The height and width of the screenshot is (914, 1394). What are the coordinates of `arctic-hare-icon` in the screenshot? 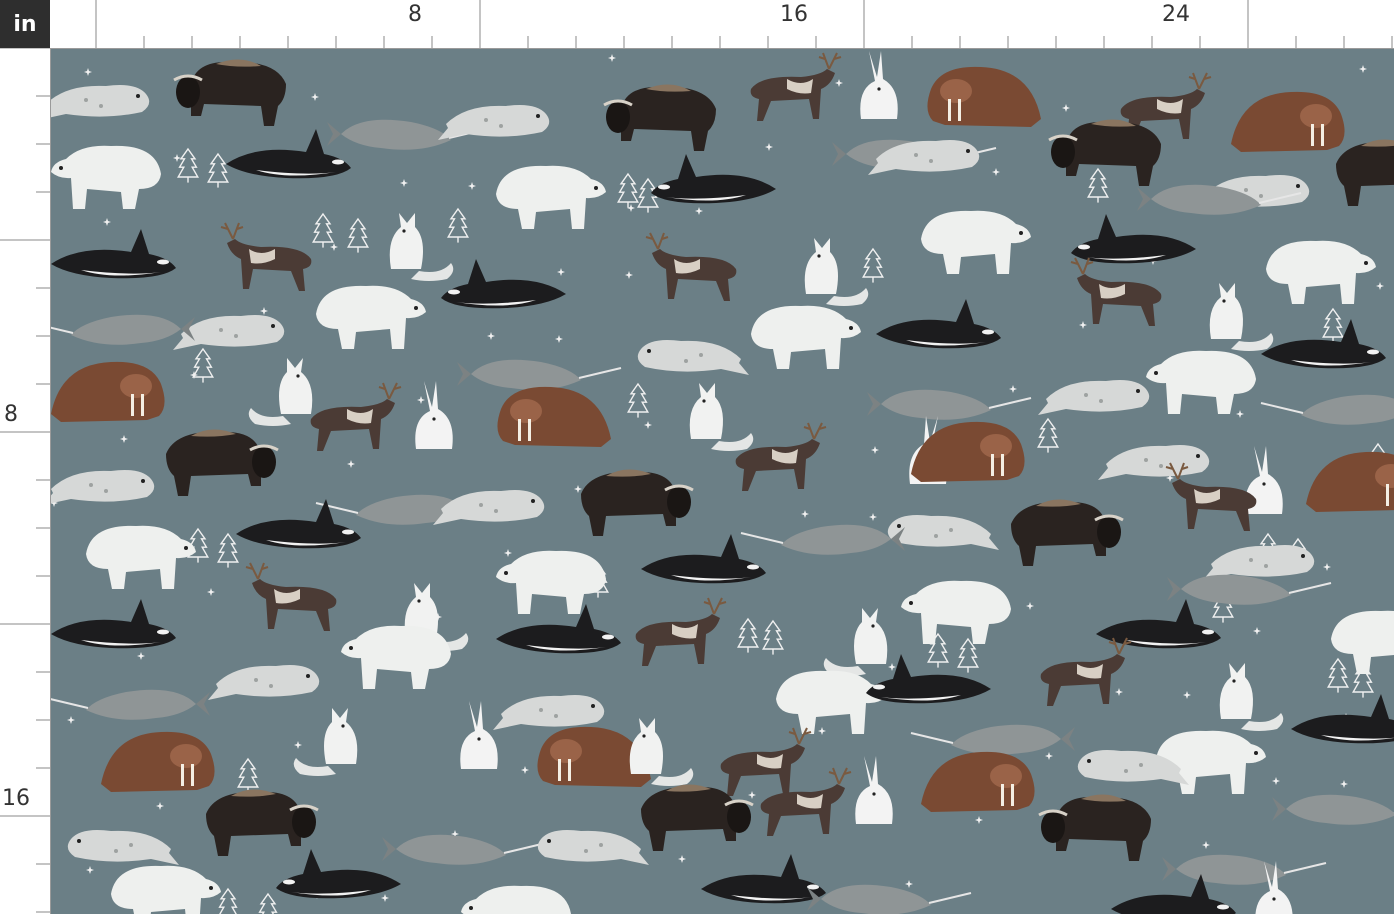 It's located at (479, 735).